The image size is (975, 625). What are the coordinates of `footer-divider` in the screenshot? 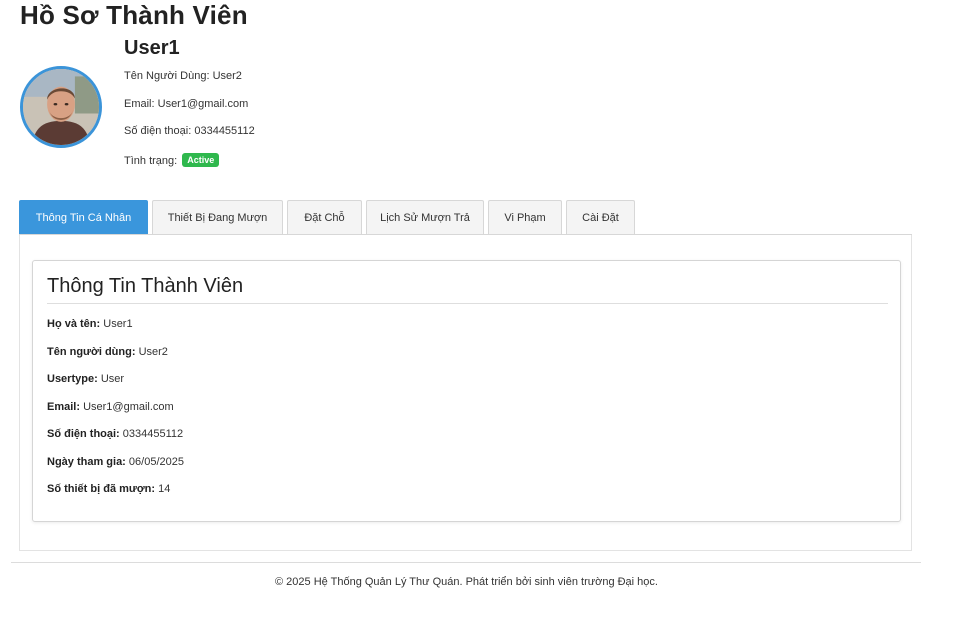 It's located at (466, 562).